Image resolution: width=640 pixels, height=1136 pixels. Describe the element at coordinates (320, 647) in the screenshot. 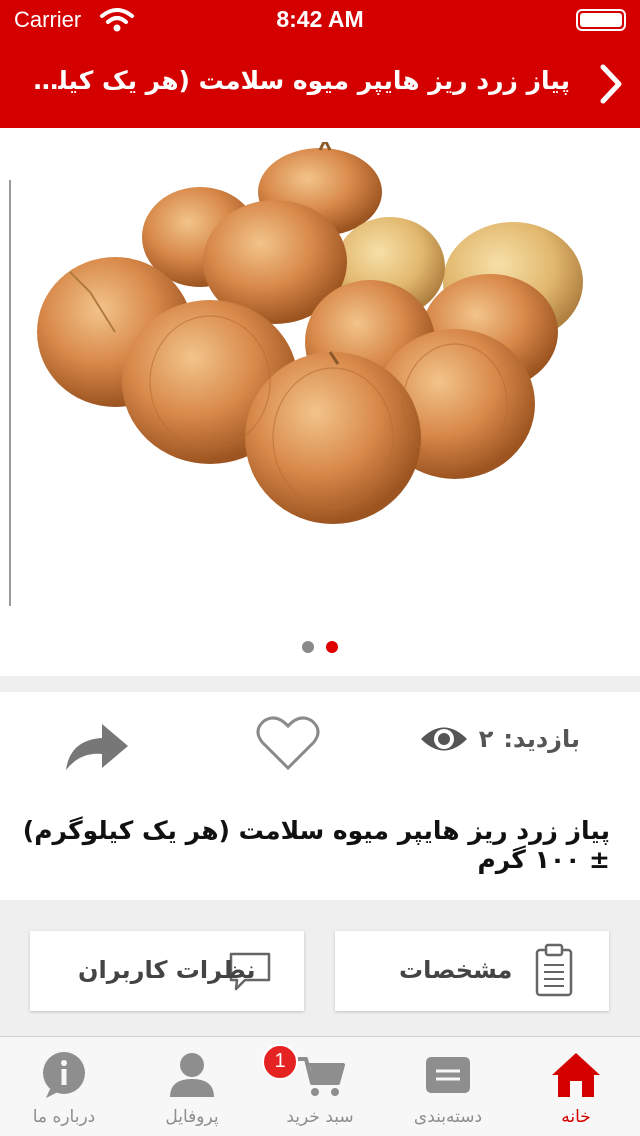

I see `page-indicator` at that location.